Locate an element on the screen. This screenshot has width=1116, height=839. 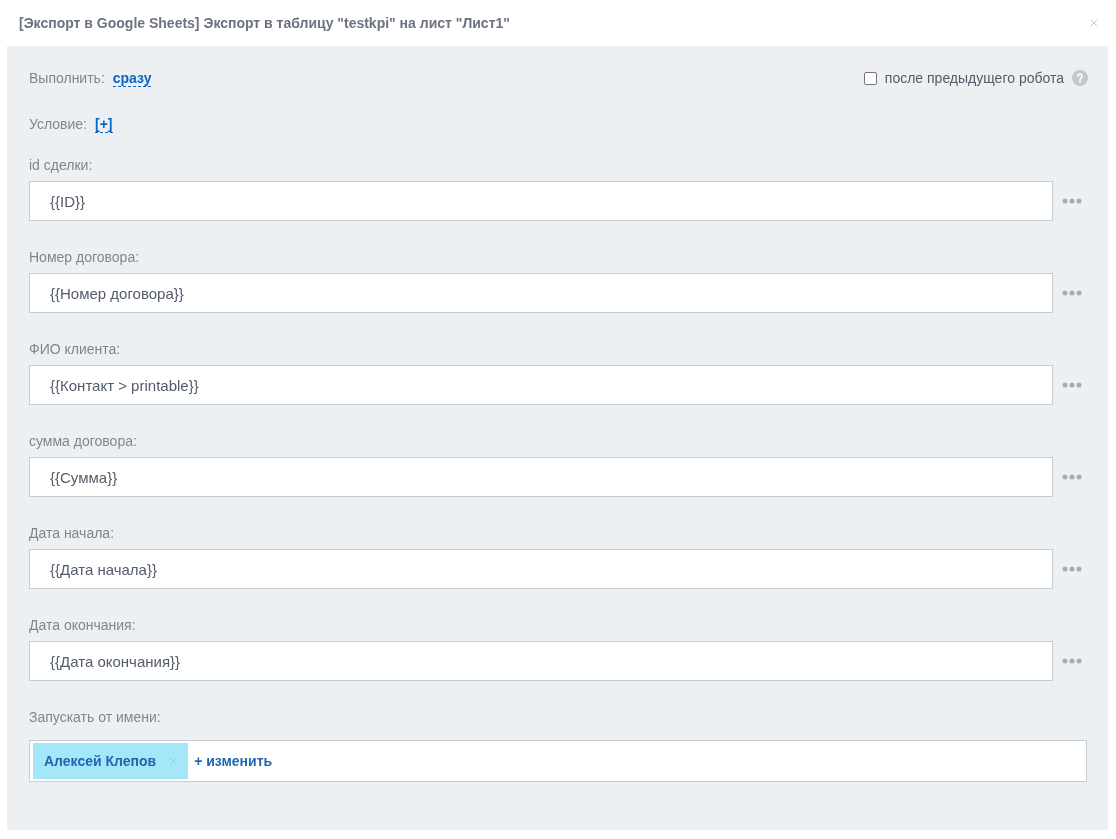
field-label: сумма договора: is located at coordinates (83, 441).